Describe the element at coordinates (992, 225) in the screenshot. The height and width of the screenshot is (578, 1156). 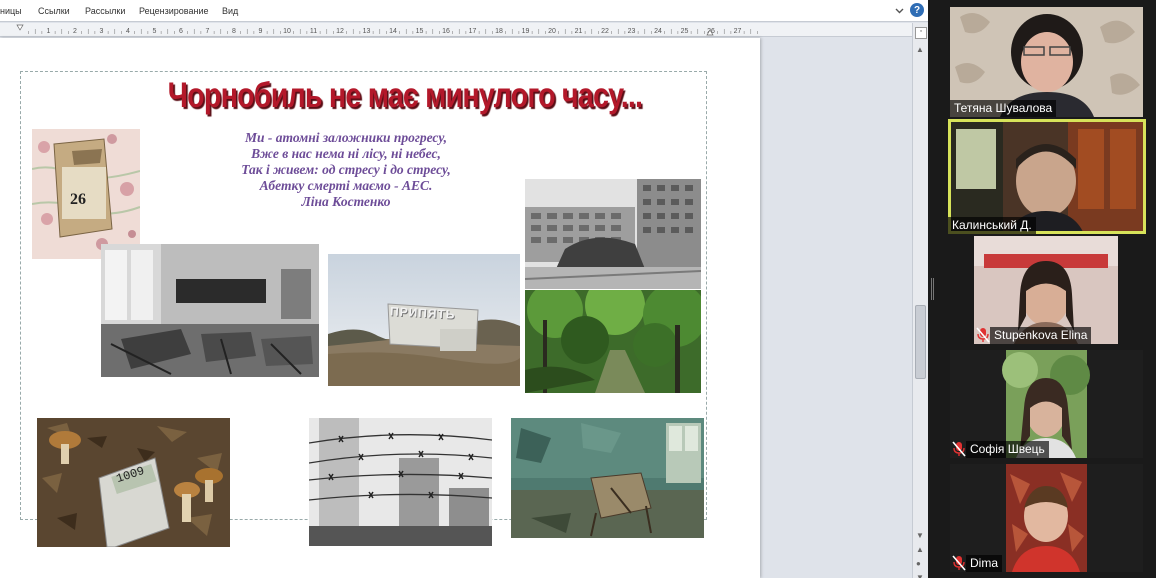
I see `participant-name: Калинський Д.` at that location.